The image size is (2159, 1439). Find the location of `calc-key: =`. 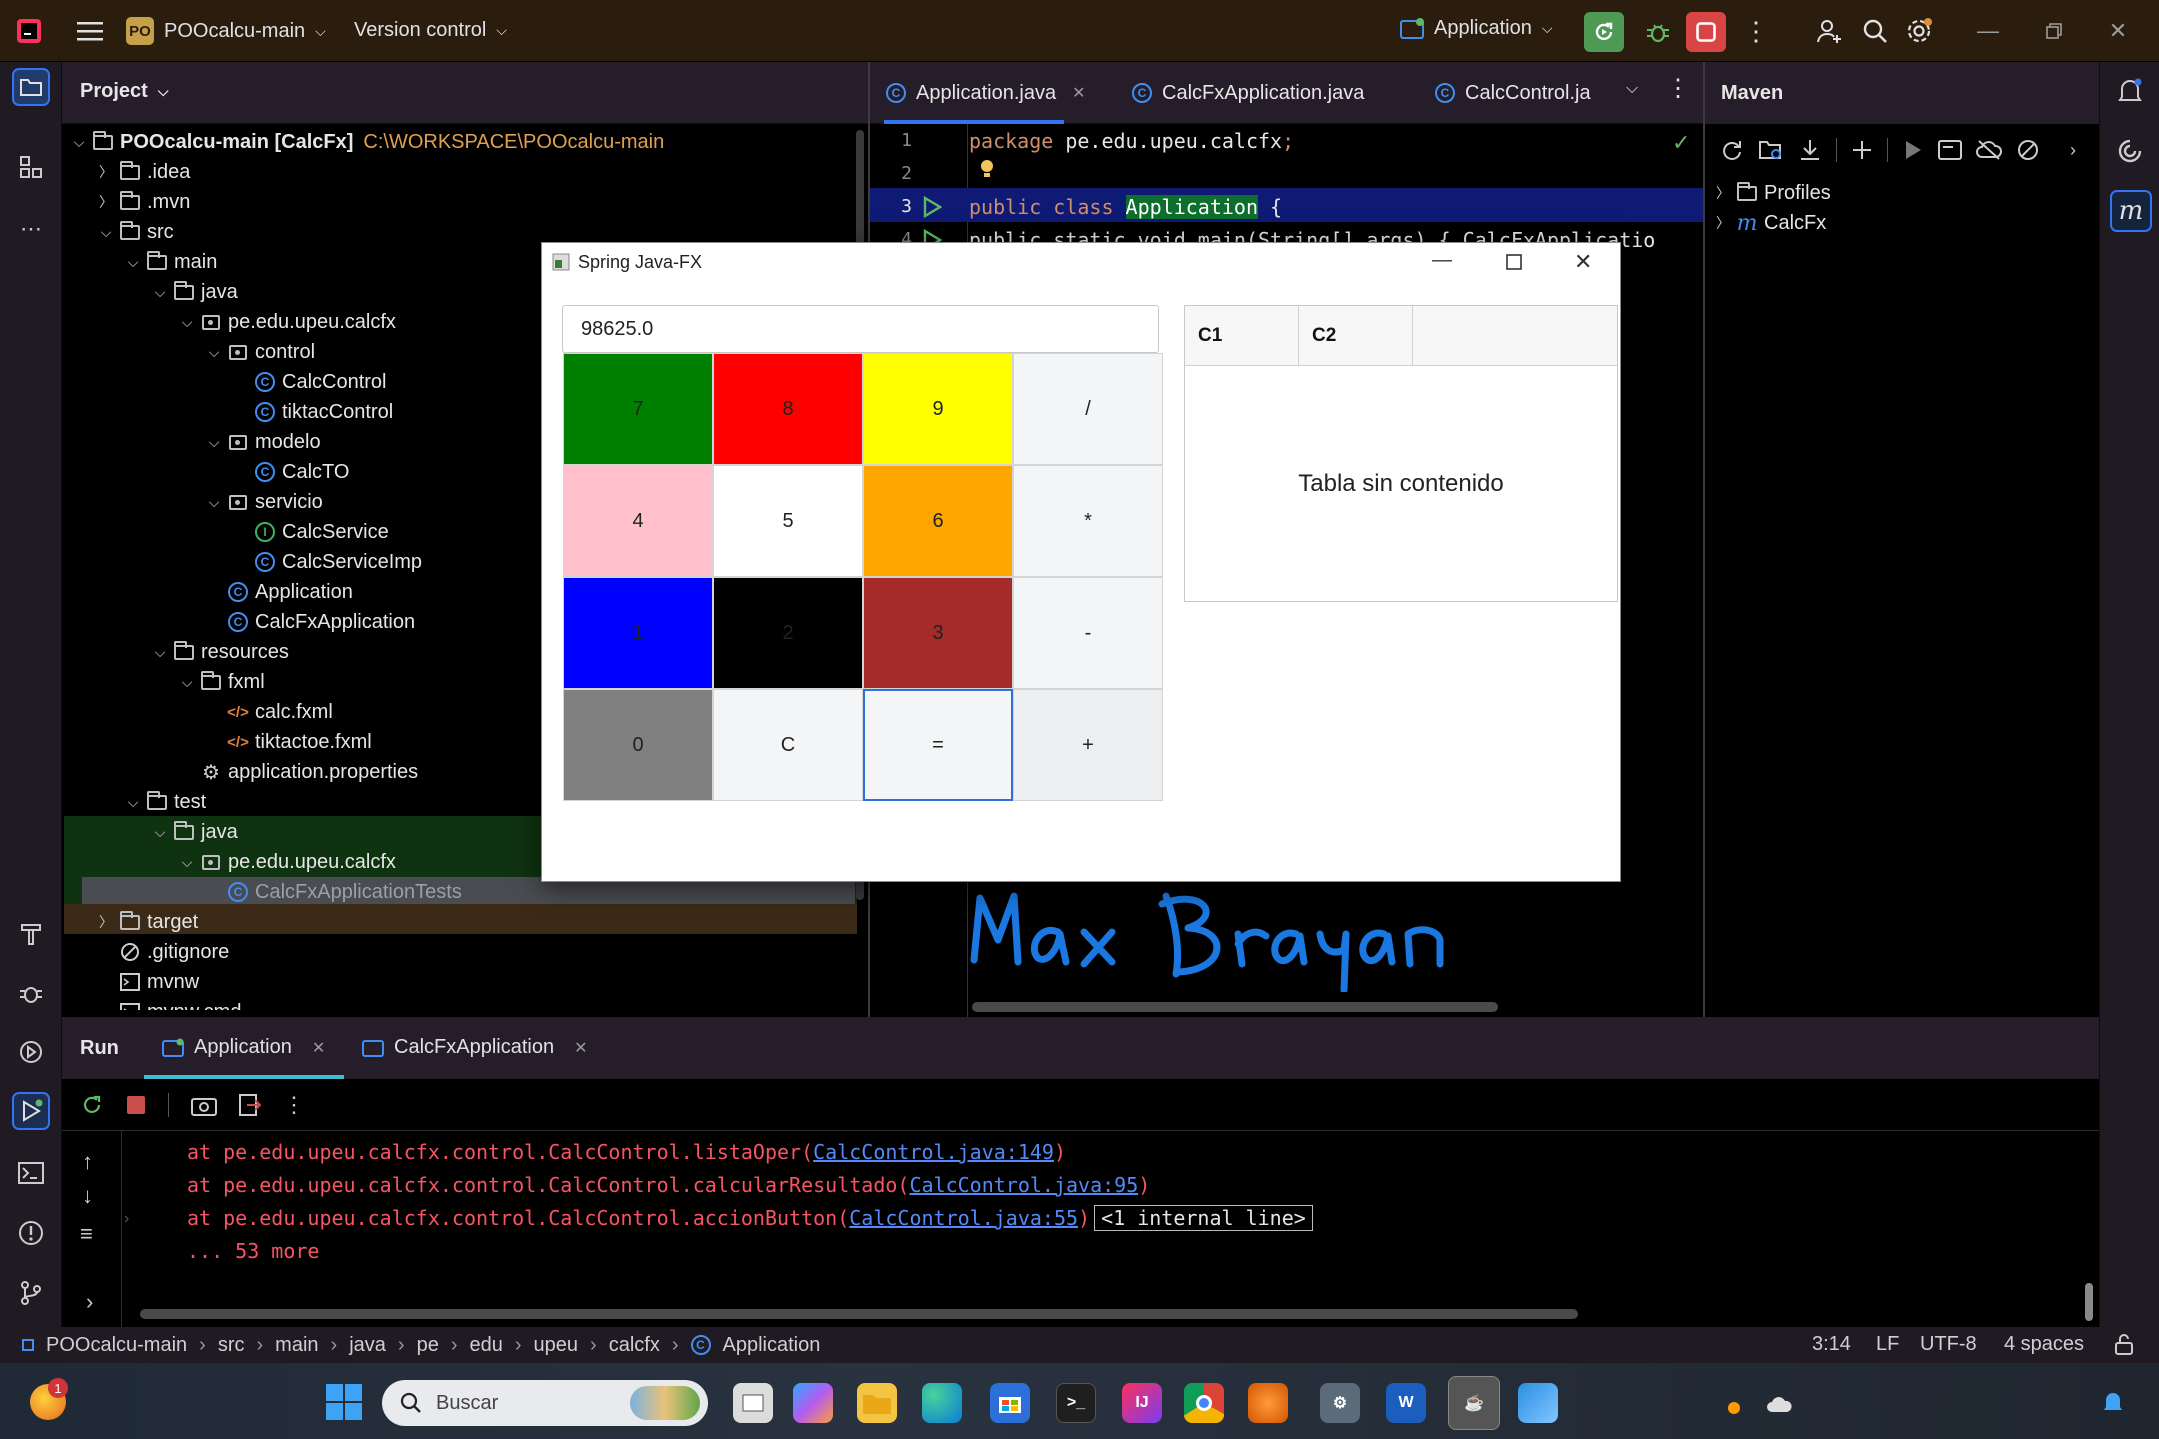

calc-key: = is located at coordinates (938, 745).